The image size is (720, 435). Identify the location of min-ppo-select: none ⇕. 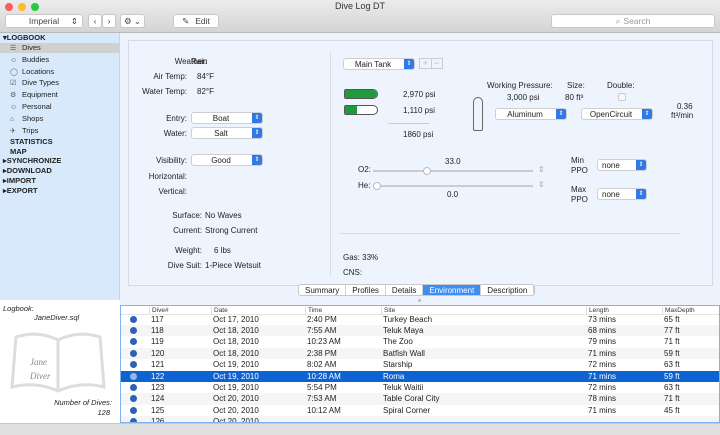
(622, 165).